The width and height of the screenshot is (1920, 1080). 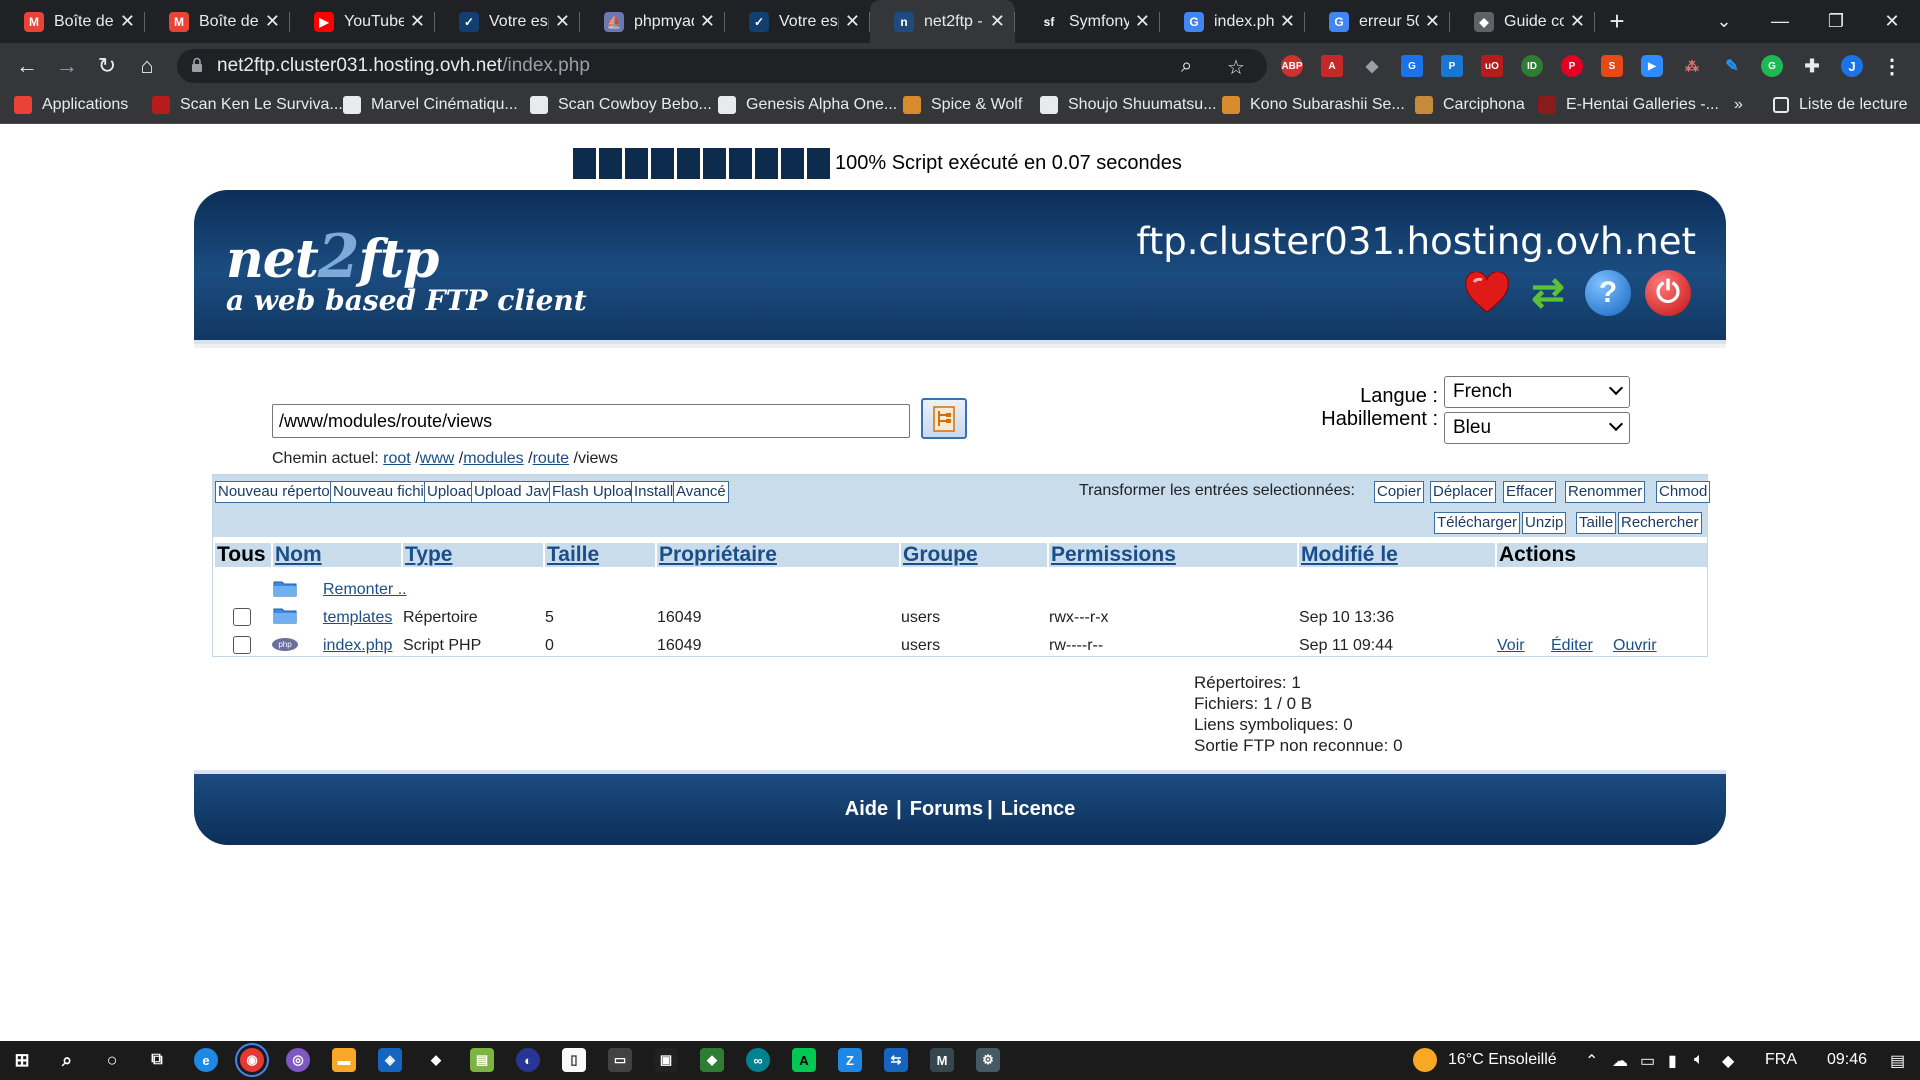 I want to click on ublock-icon: uO, so click(x=1492, y=66).